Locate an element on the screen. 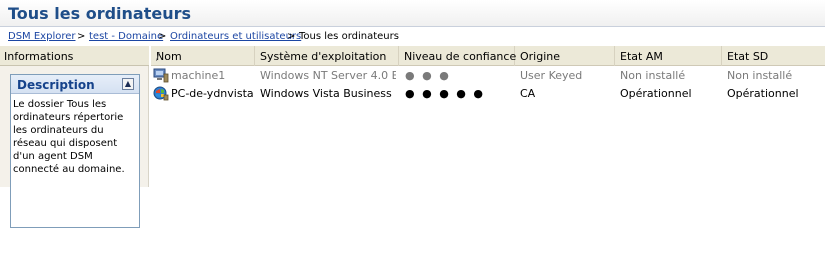 The image size is (825, 272). info-panel-title: Informations is located at coordinates (39, 56).